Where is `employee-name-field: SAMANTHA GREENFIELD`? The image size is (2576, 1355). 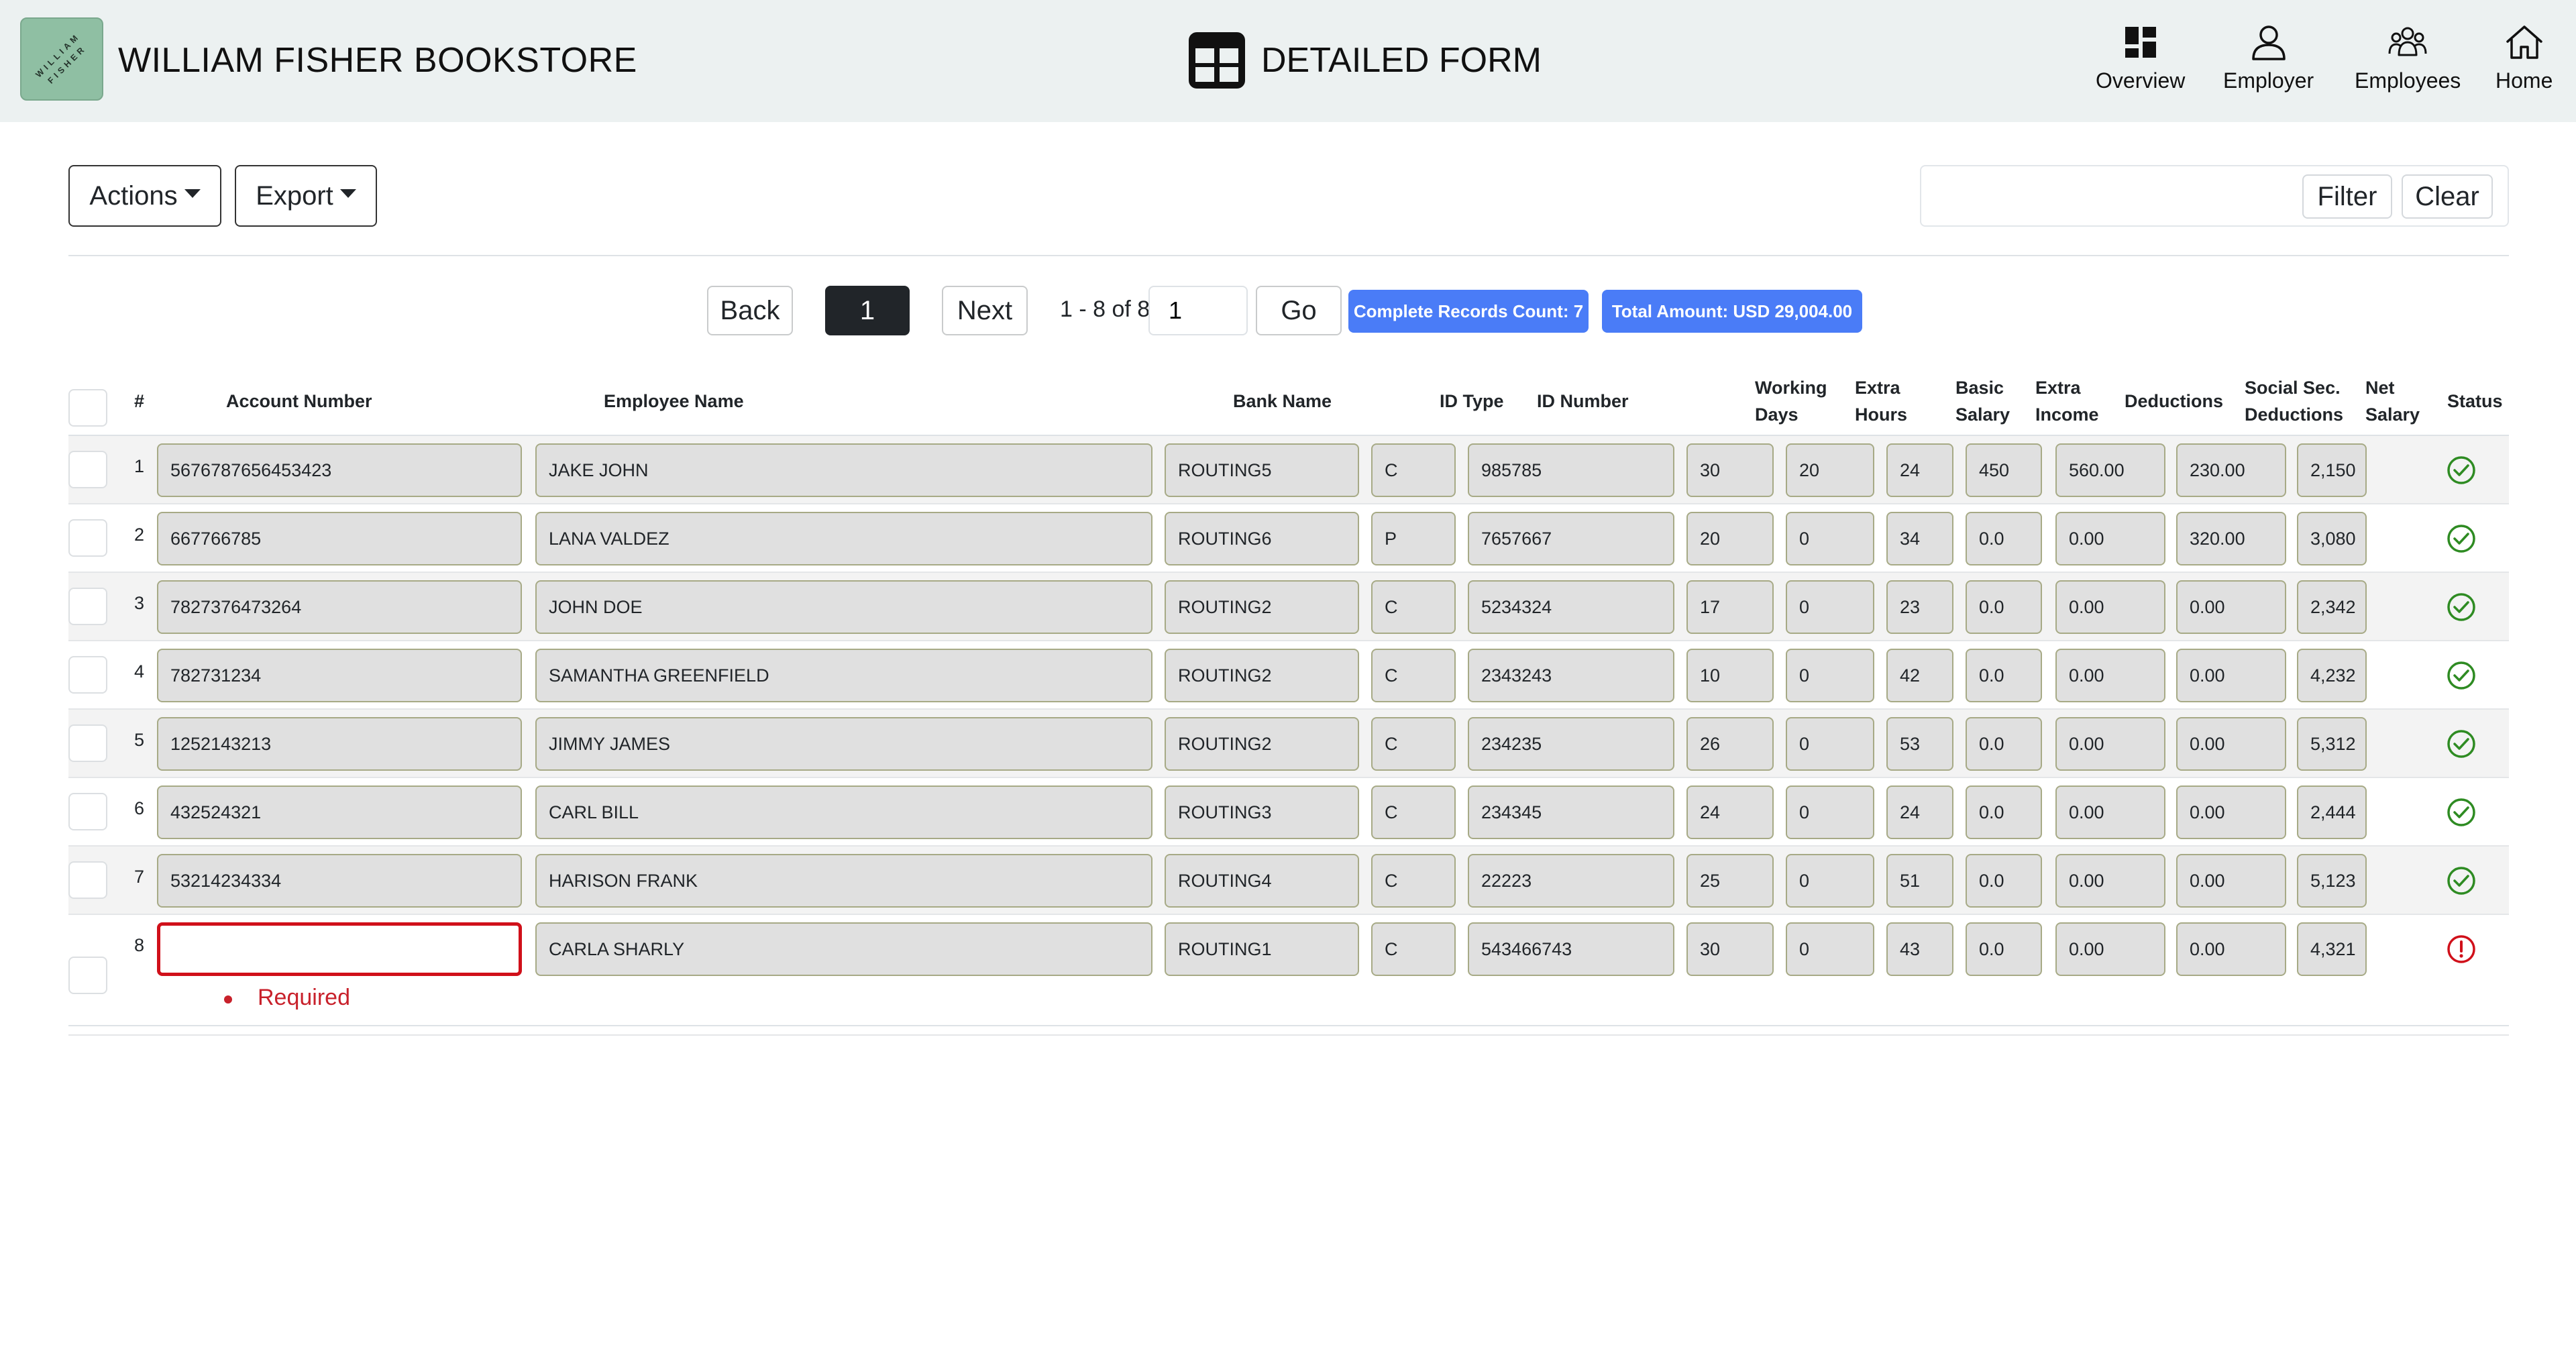
employee-name-field: SAMANTHA GREENFIELD is located at coordinates (843, 675).